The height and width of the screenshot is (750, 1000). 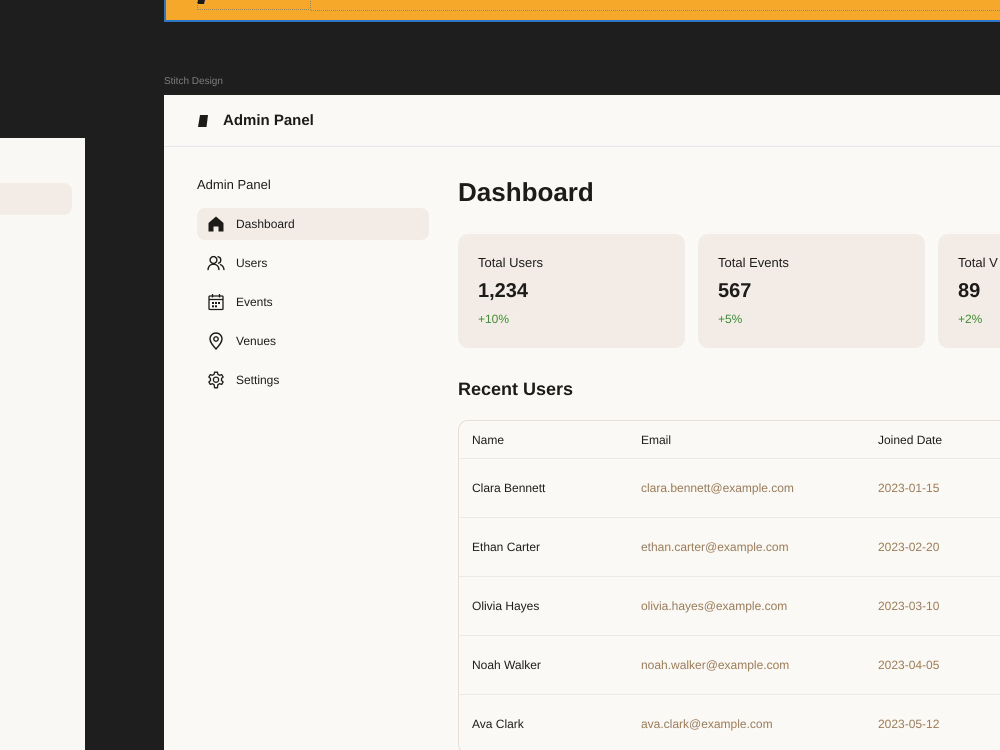 What do you see at coordinates (494, 319) in the screenshot?
I see `stat-change: +10%` at bounding box center [494, 319].